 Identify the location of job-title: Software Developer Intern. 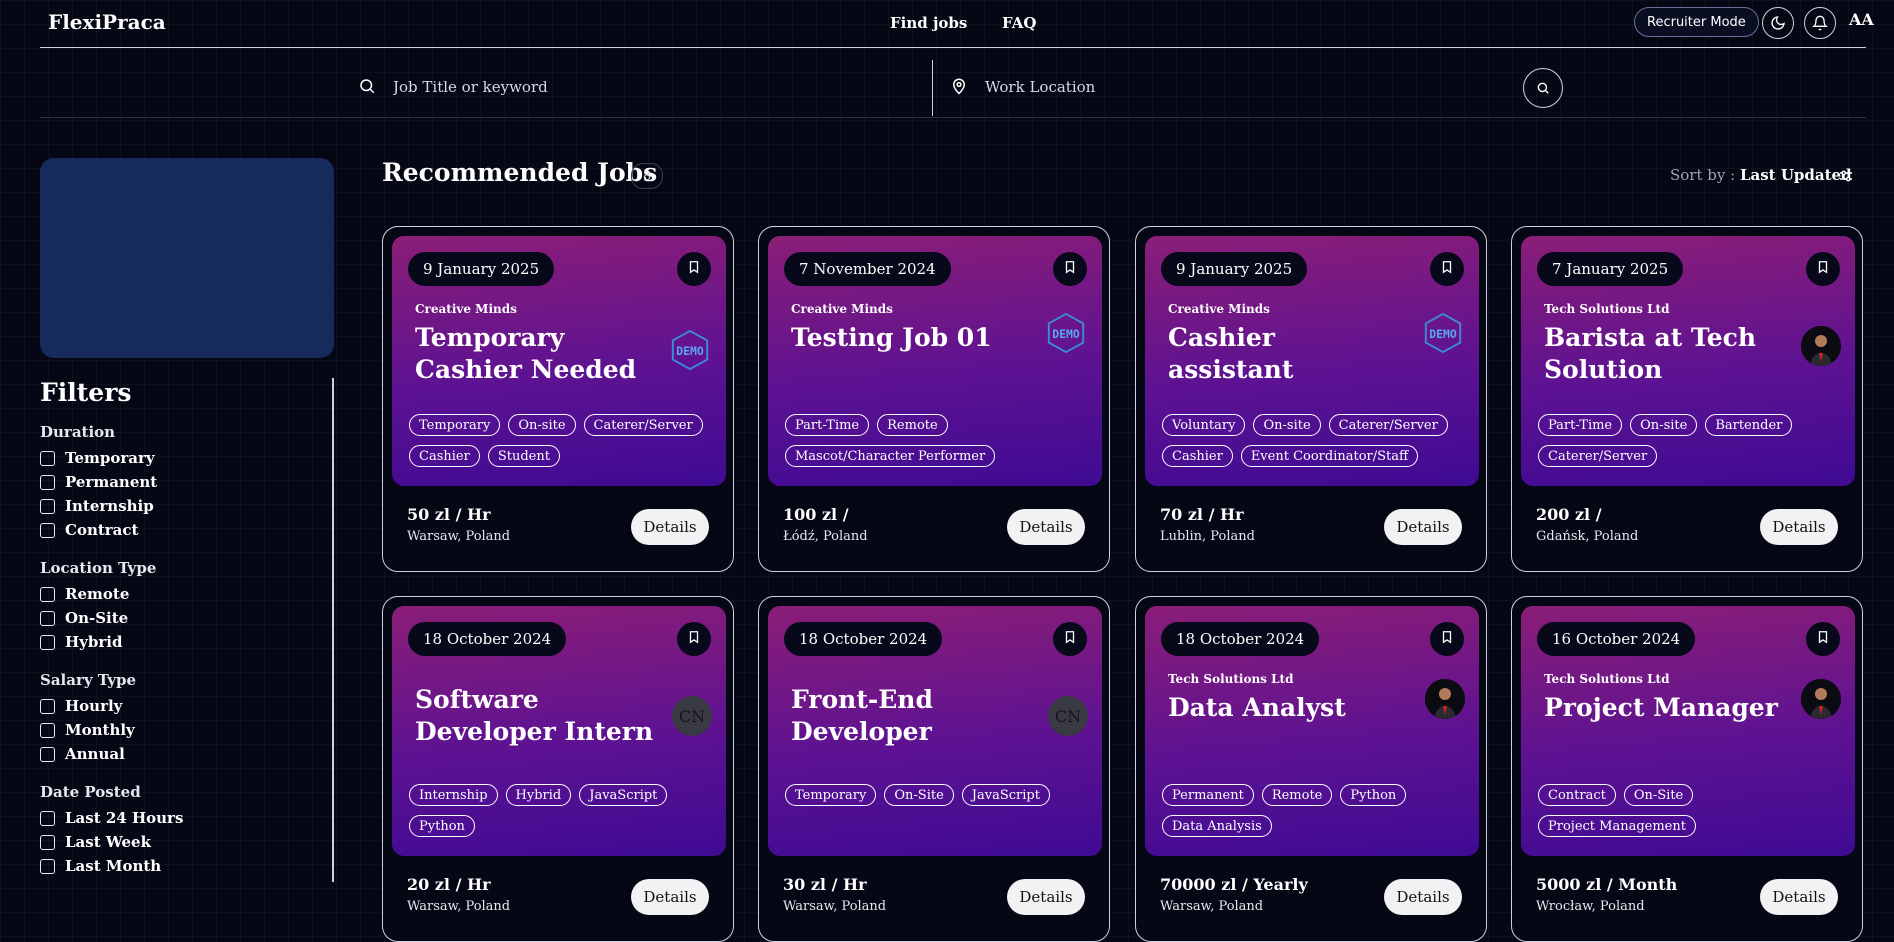
(535, 716).